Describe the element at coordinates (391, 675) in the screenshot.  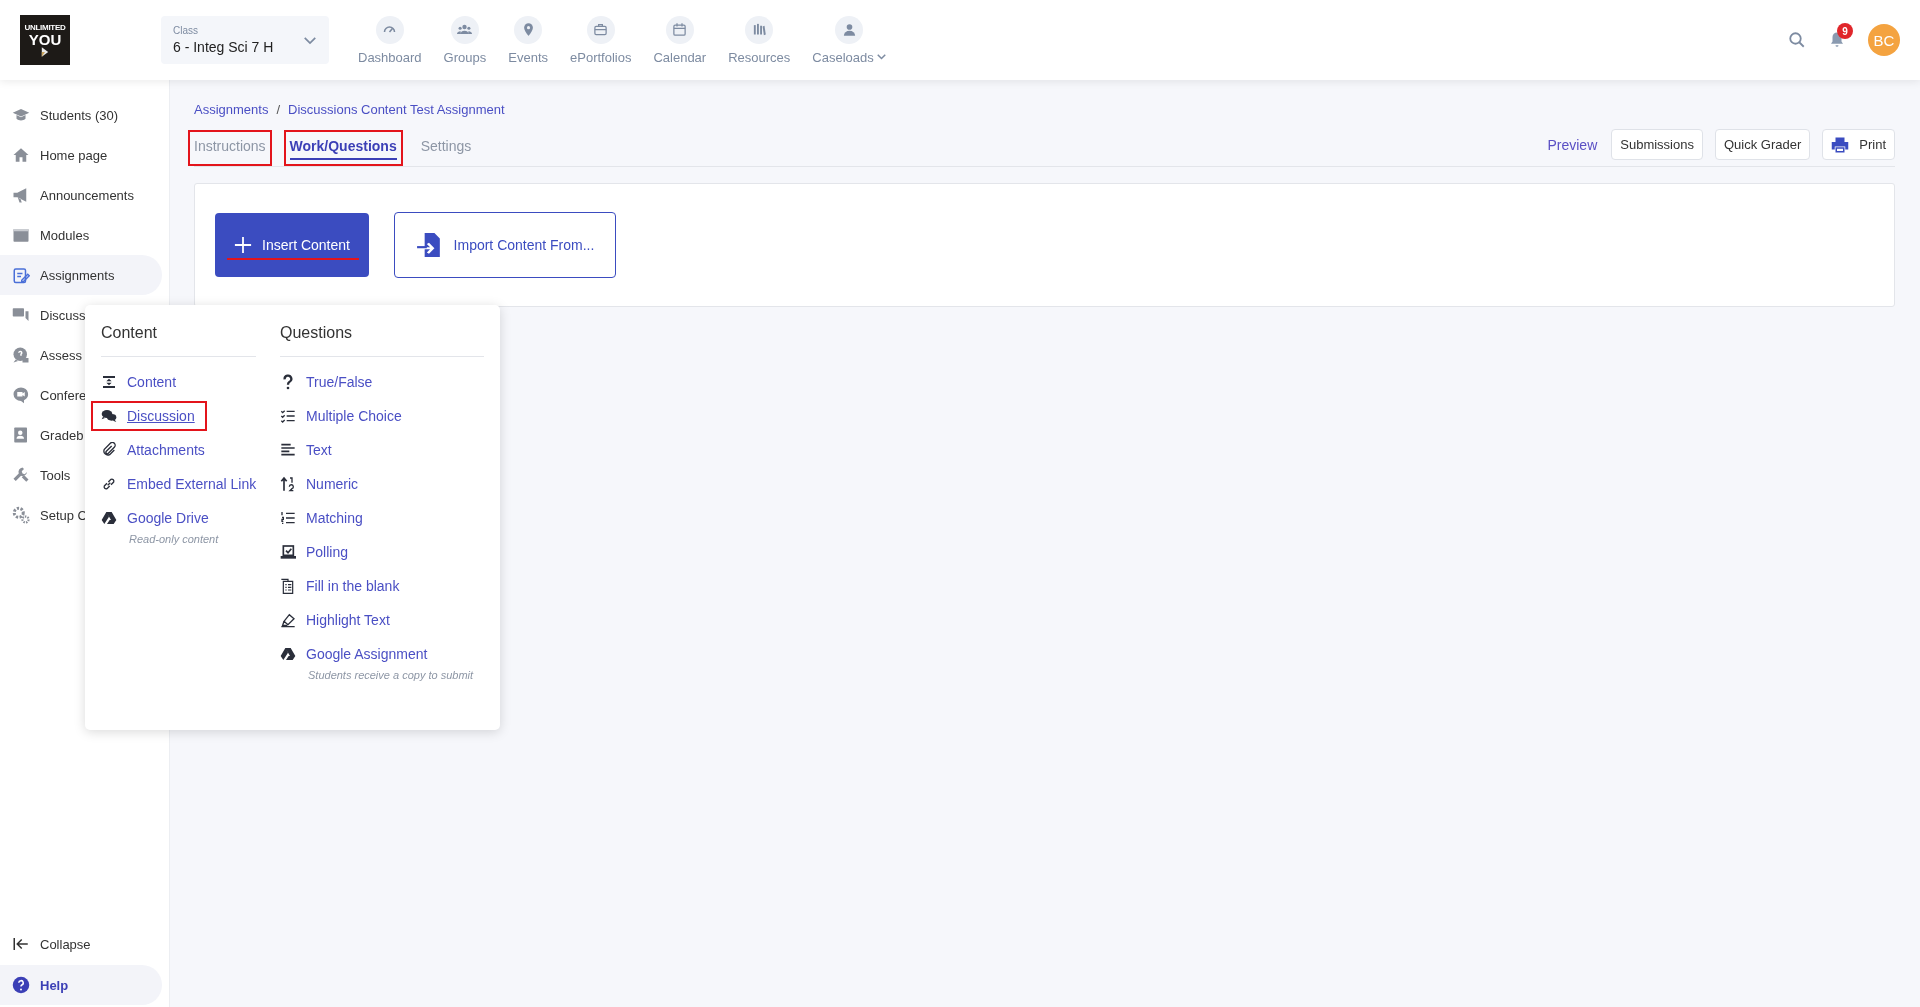
I see `menu-item-note: Students receive a copy to submit` at that location.